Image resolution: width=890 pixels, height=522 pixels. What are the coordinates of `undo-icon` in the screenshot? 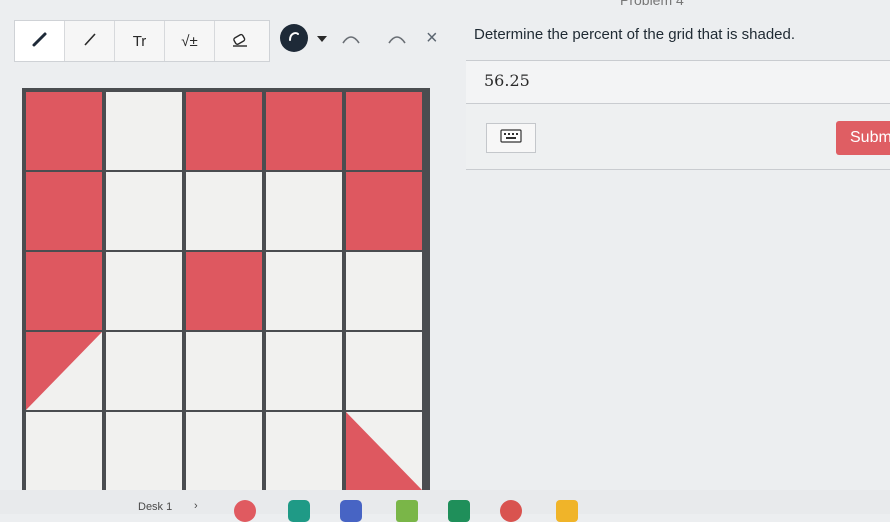 It's located at (351, 41).